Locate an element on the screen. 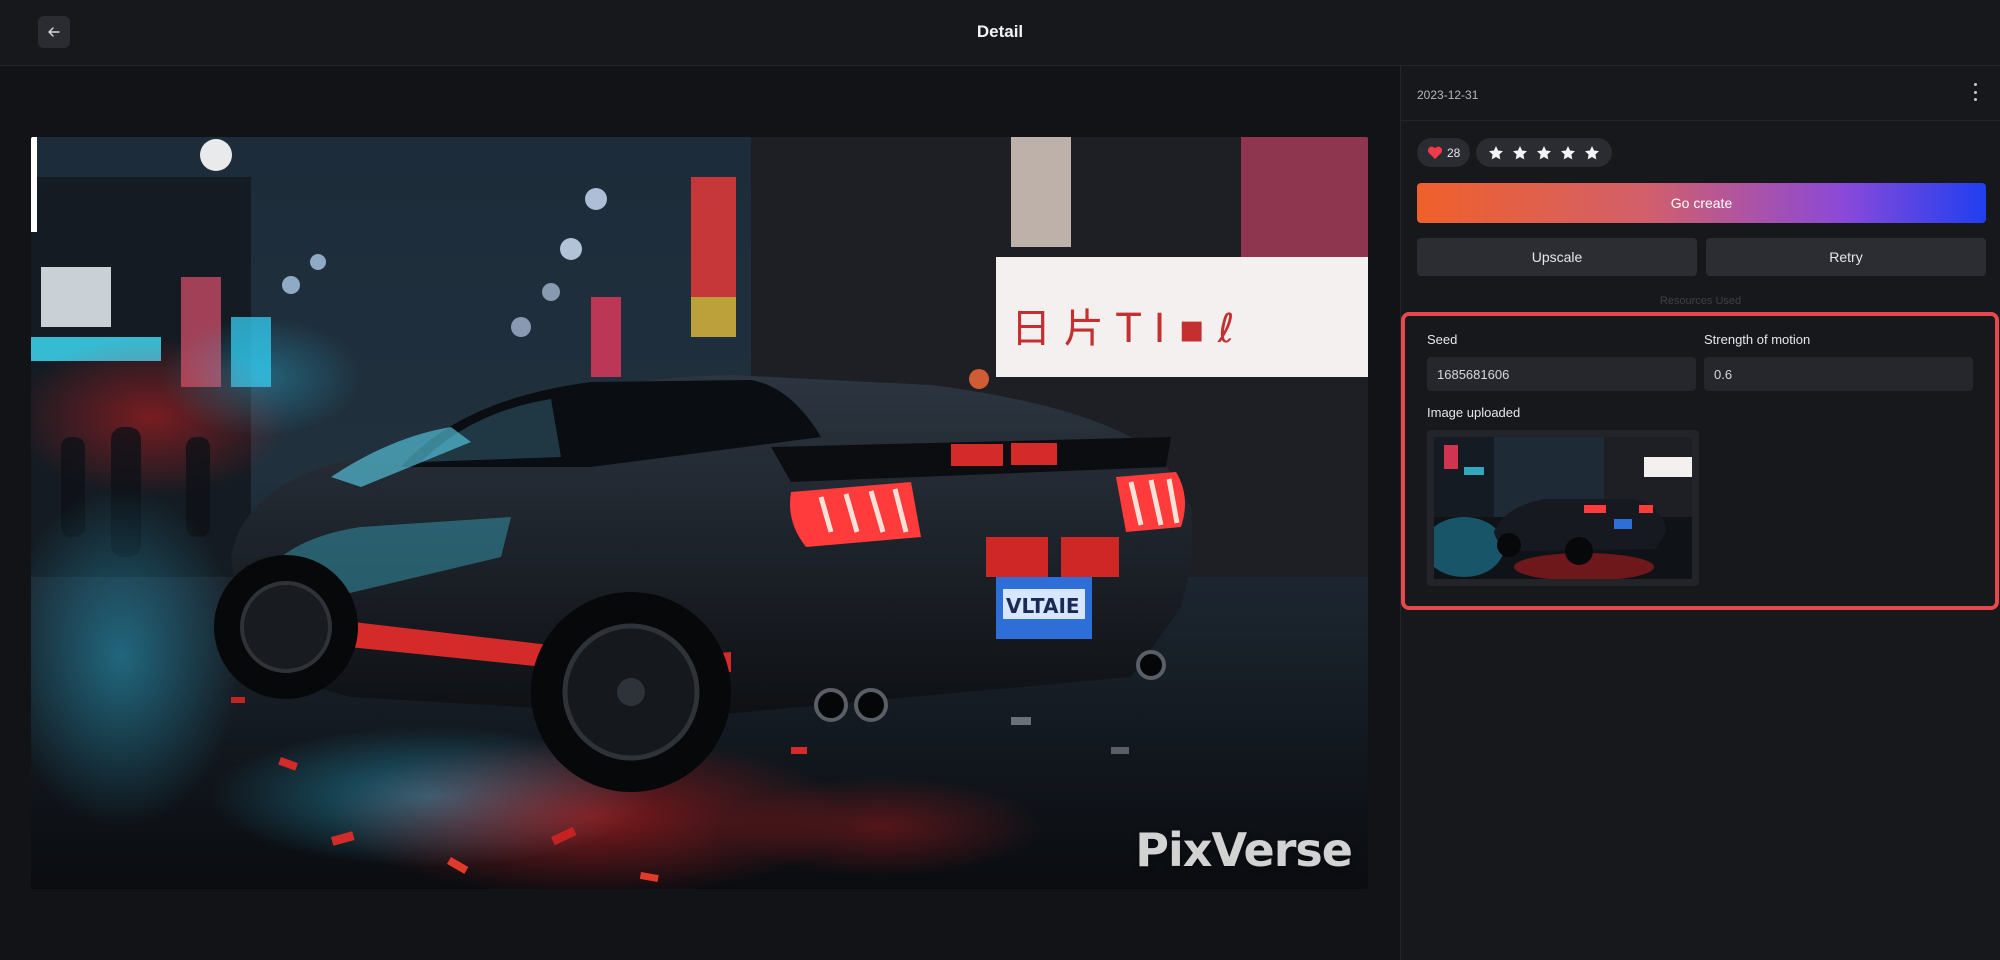  go-create-button: Go create is located at coordinates (1701, 203).